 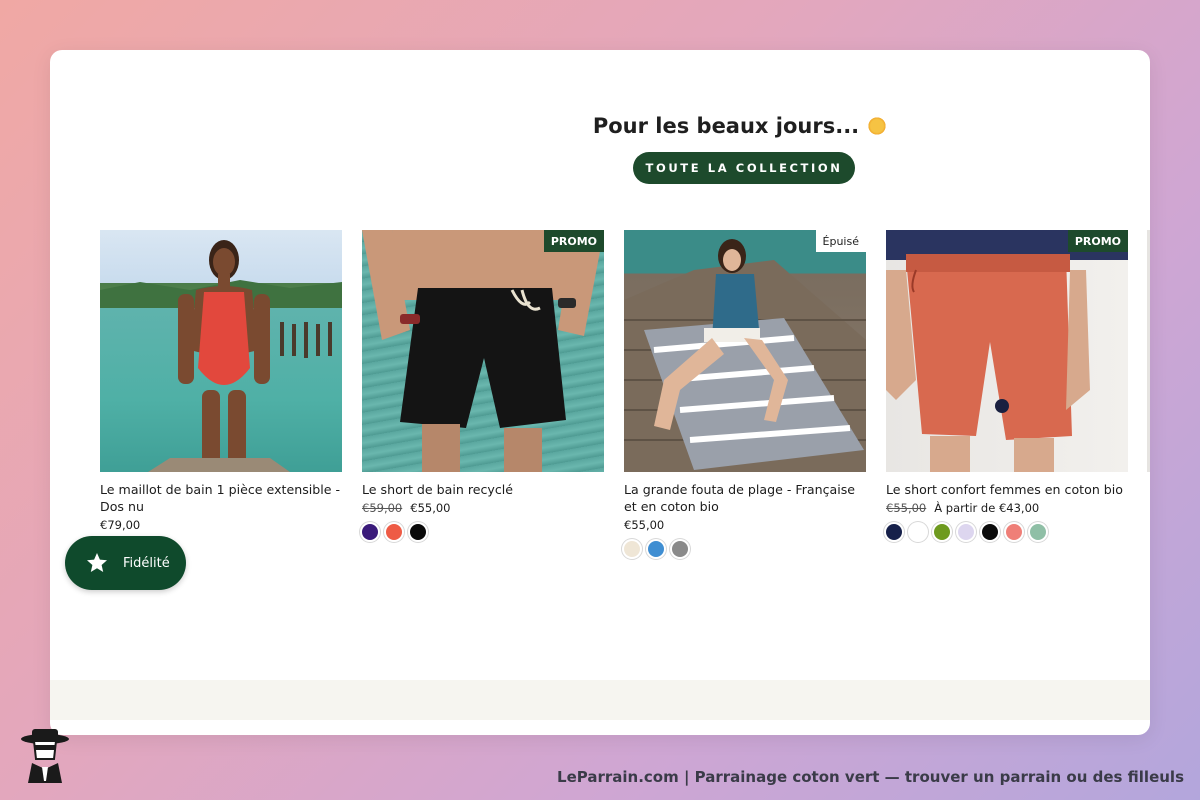 I want to click on fidelity-button: Fidélité, so click(x=125, y=563).